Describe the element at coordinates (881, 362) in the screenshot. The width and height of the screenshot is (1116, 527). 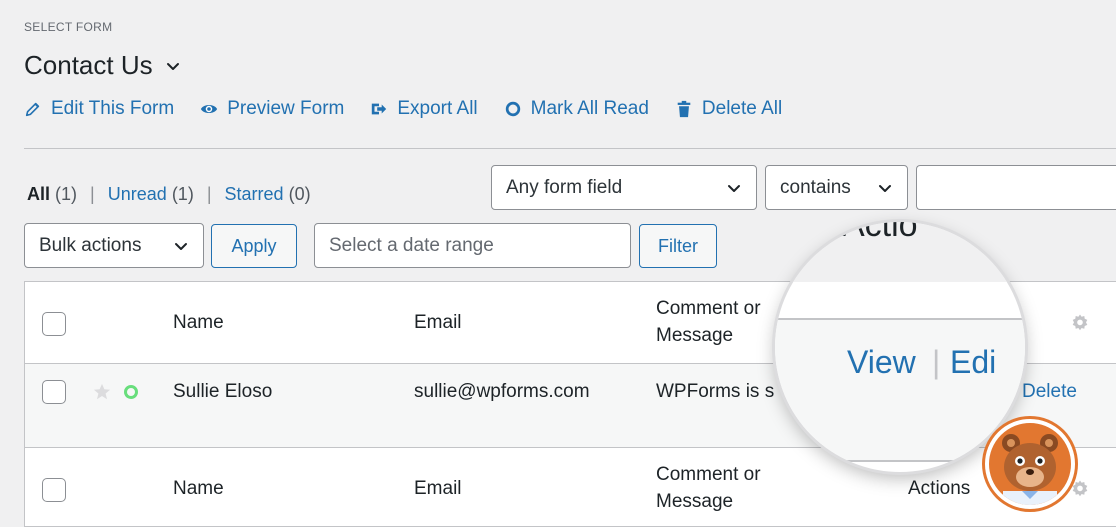
I see `magnified-view-link: View` at that location.